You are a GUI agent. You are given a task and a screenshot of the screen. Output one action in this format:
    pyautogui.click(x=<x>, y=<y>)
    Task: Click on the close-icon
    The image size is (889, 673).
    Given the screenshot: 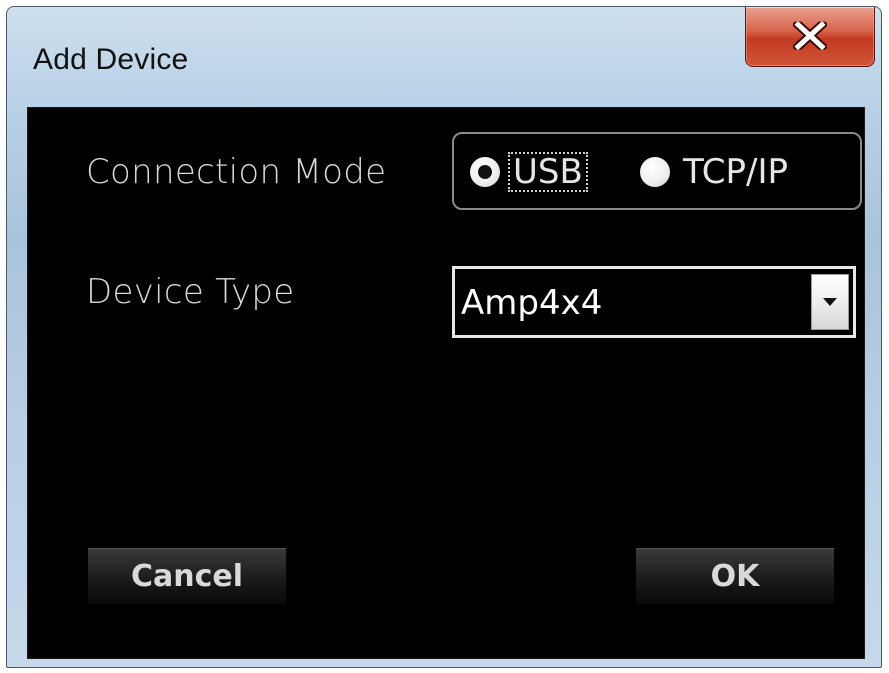 What is the action you would take?
    pyautogui.click(x=810, y=35)
    